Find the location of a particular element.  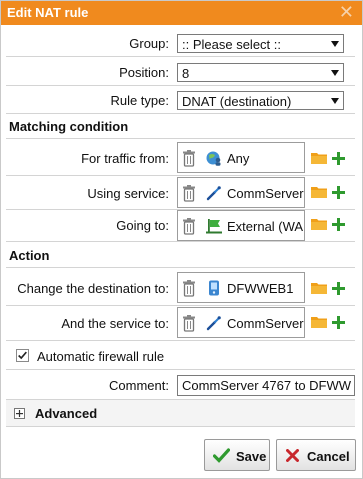

save-button-label: Save is located at coordinates (251, 456).